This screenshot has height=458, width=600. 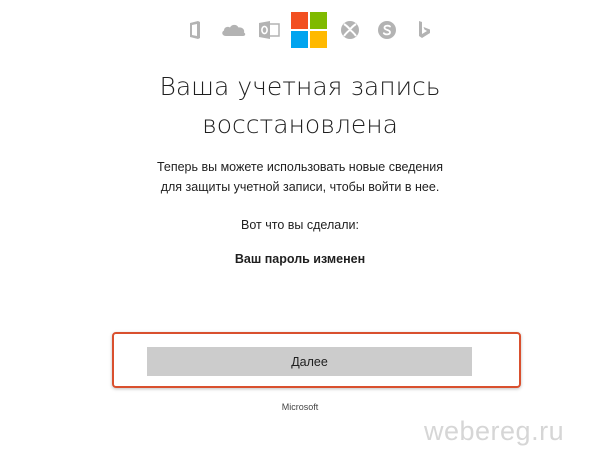 I want to click on outlook-icon, so click(x=269, y=30).